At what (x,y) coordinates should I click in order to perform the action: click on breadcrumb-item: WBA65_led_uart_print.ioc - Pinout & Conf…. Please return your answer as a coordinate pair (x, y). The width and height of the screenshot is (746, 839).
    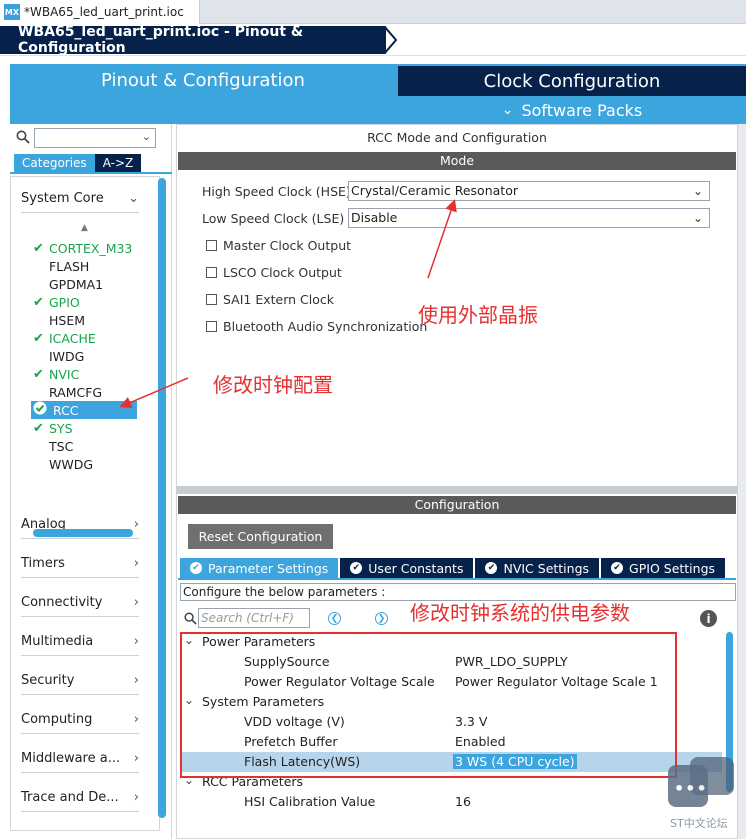
    Looking at the image, I should click on (193, 40).